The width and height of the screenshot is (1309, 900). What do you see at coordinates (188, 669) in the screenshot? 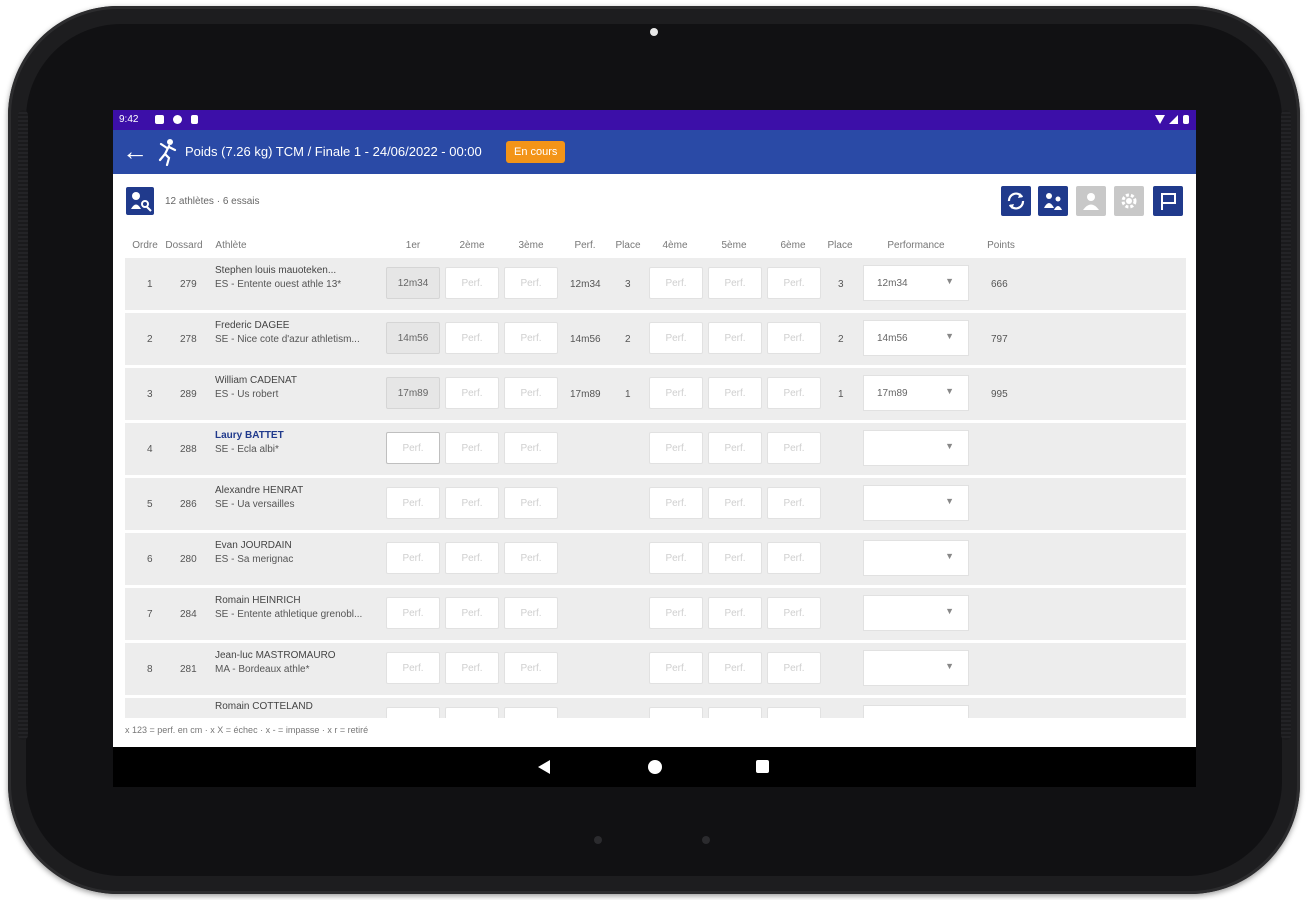
I see `row-bib: 281` at bounding box center [188, 669].